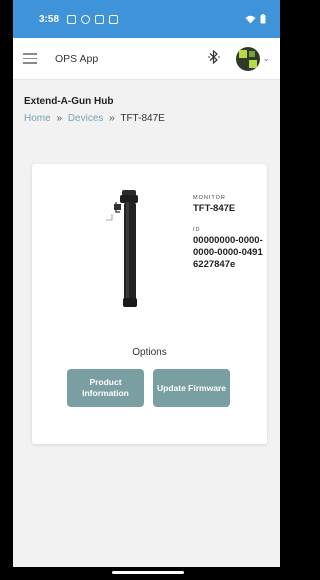 The image size is (320, 580). Describe the element at coordinates (142, 118) in the screenshot. I see `breadcrumb-current: TFT-847E` at that location.